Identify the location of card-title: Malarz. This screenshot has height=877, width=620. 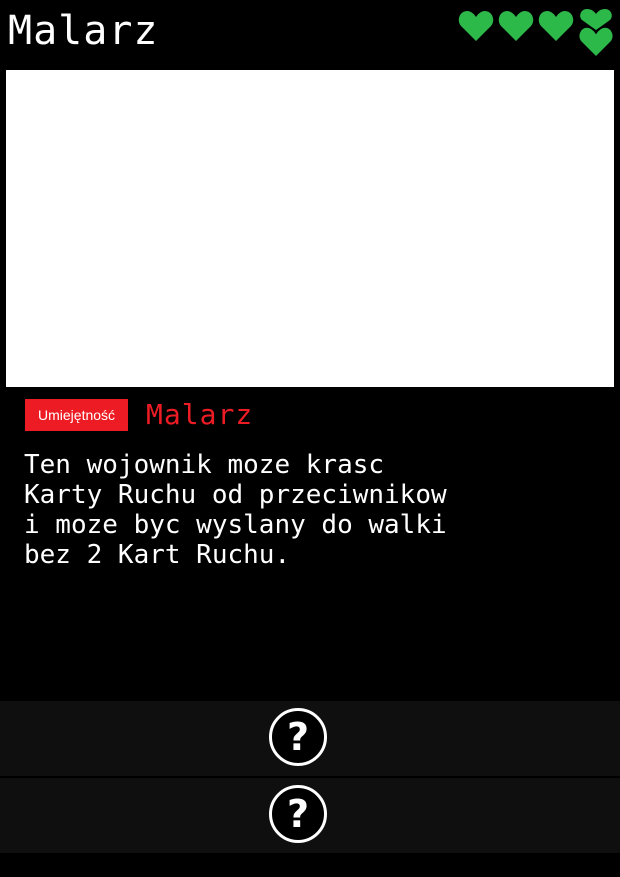
(83, 31).